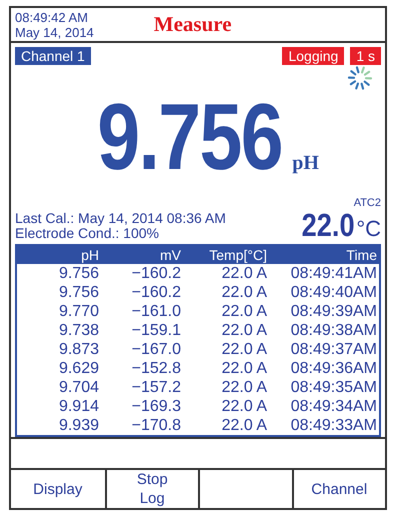  I want to click on table-cell-text: 08:49:37AM, so click(333, 350).